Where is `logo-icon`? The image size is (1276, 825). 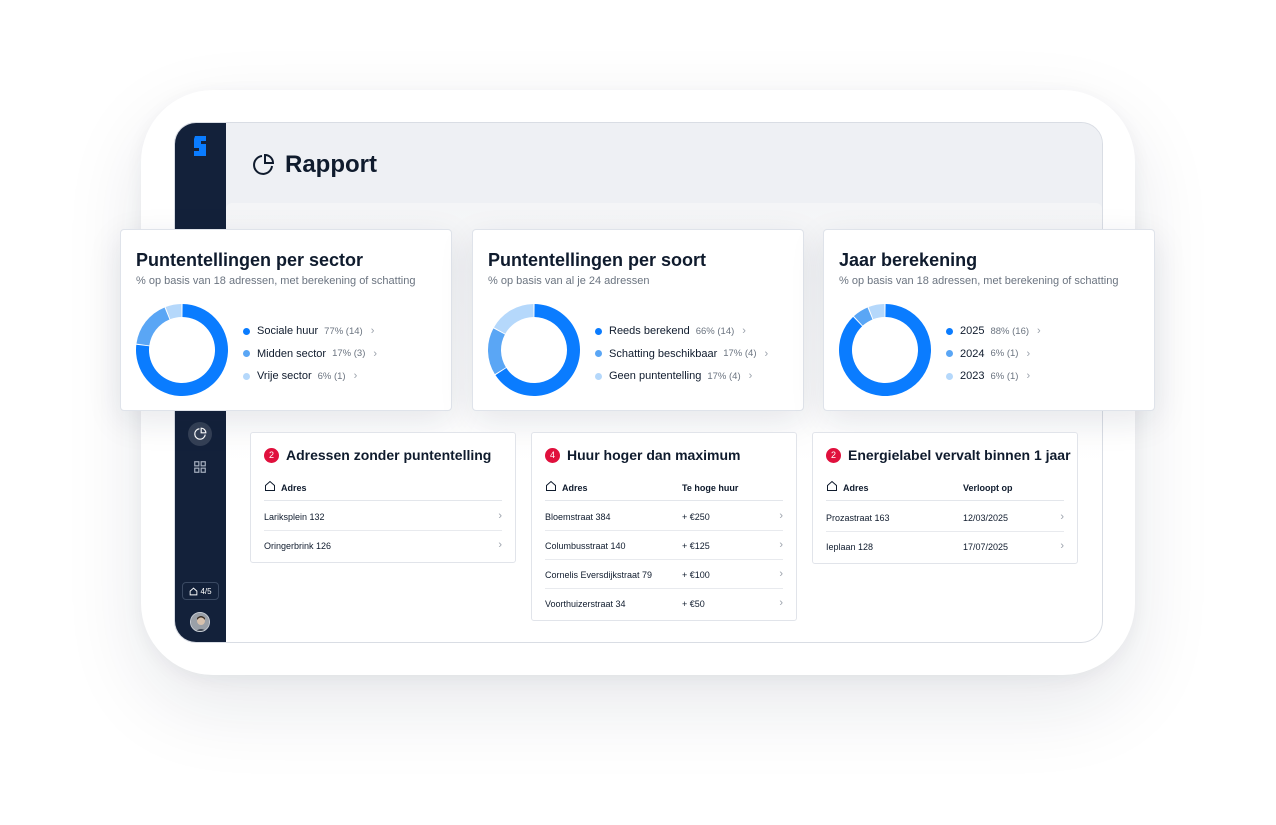 logo-icon is located at coordinates (200, 146).